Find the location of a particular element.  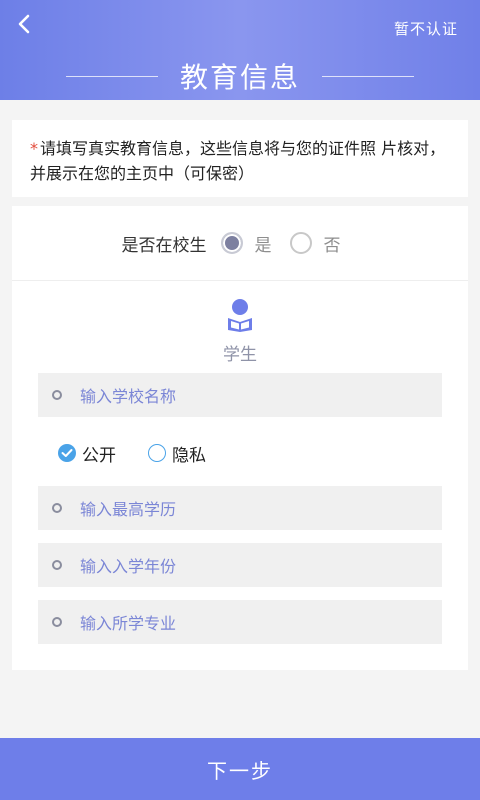

required-star: * is located at coordinates (34, 148).